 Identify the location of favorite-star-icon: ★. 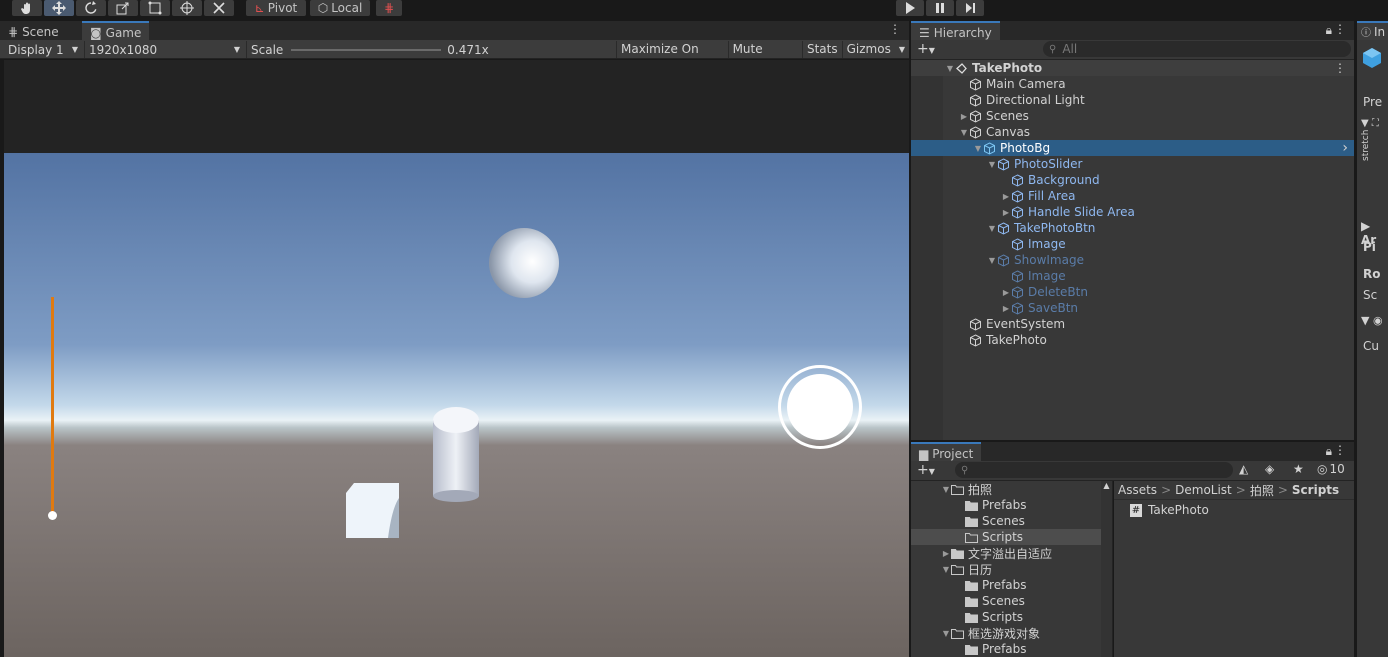
(1298, 469).